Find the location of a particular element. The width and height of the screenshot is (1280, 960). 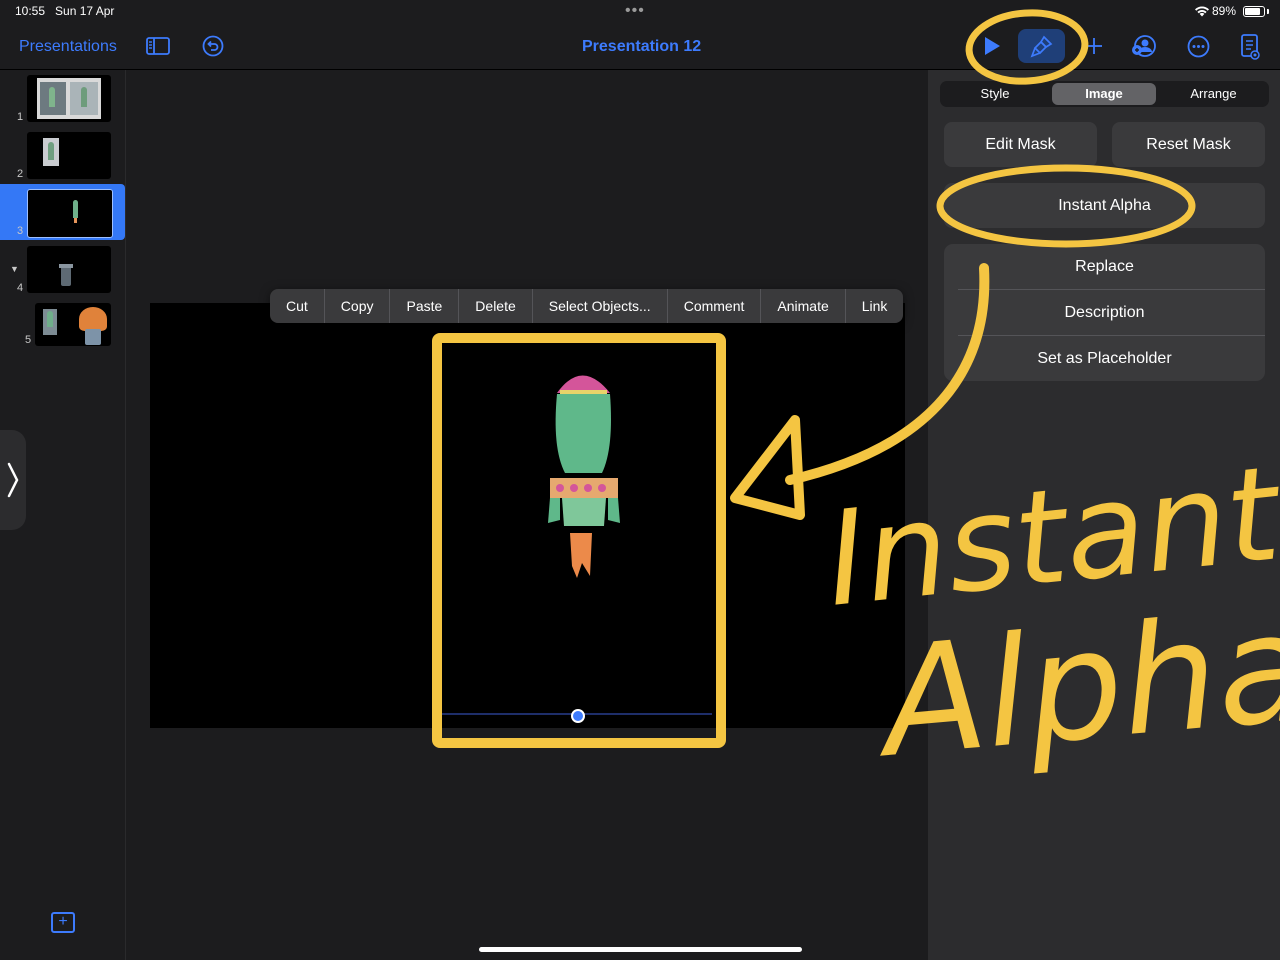

resize-handle is located at coordinates (578, 716).